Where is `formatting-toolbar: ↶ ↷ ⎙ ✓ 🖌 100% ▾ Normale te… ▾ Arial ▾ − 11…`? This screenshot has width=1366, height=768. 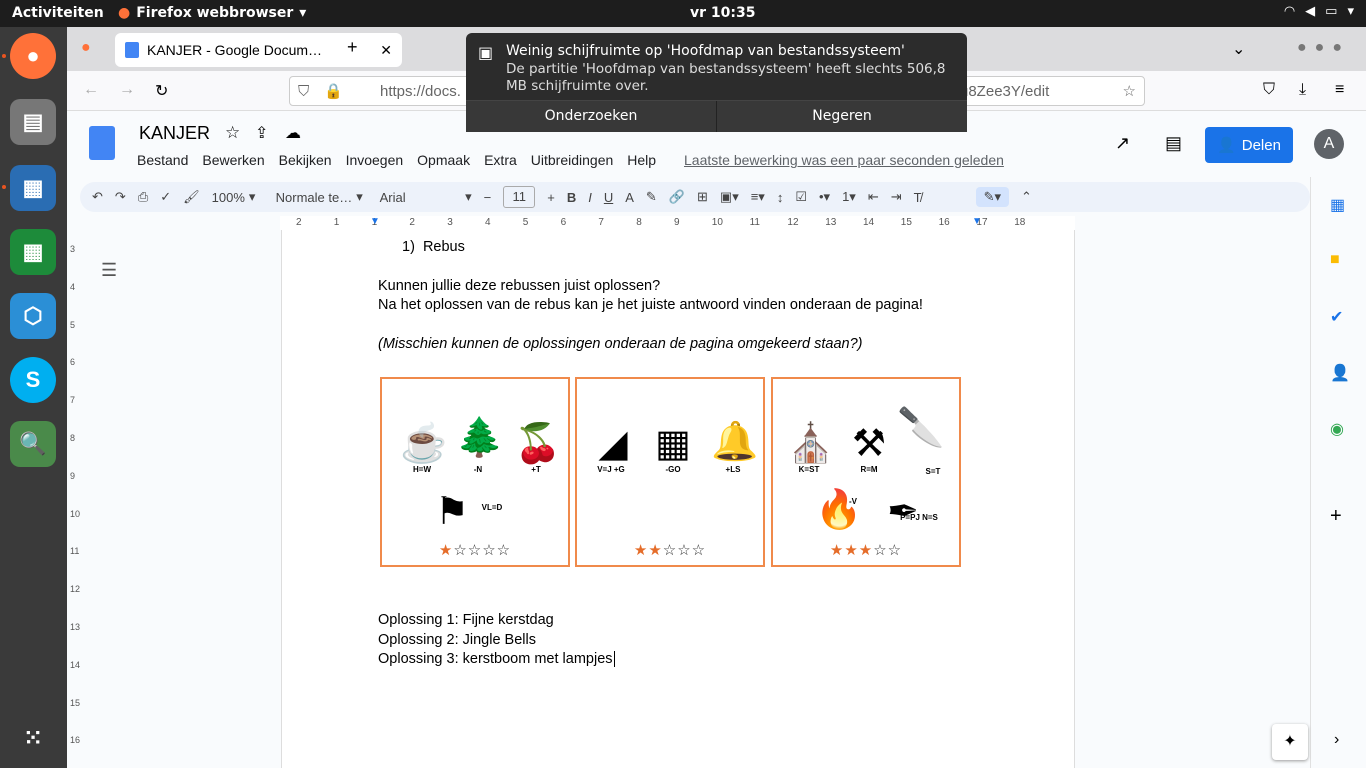 formatting-toolbar: ↶ ↷ ⎙ ✓ 🖌 100% ▾ Normale te… ▾ Arial ▾ − 11… is located at coordinates (695, 197).